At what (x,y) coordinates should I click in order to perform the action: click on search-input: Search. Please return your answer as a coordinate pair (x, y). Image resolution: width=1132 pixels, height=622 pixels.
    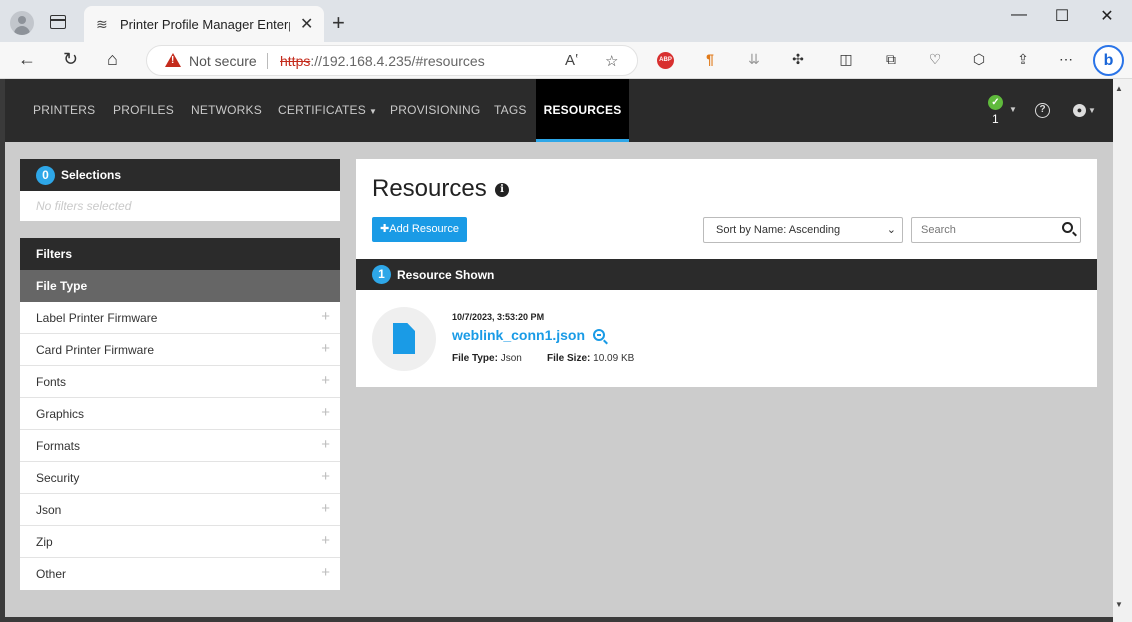
    Looking at the image, I should click on (996, 230).